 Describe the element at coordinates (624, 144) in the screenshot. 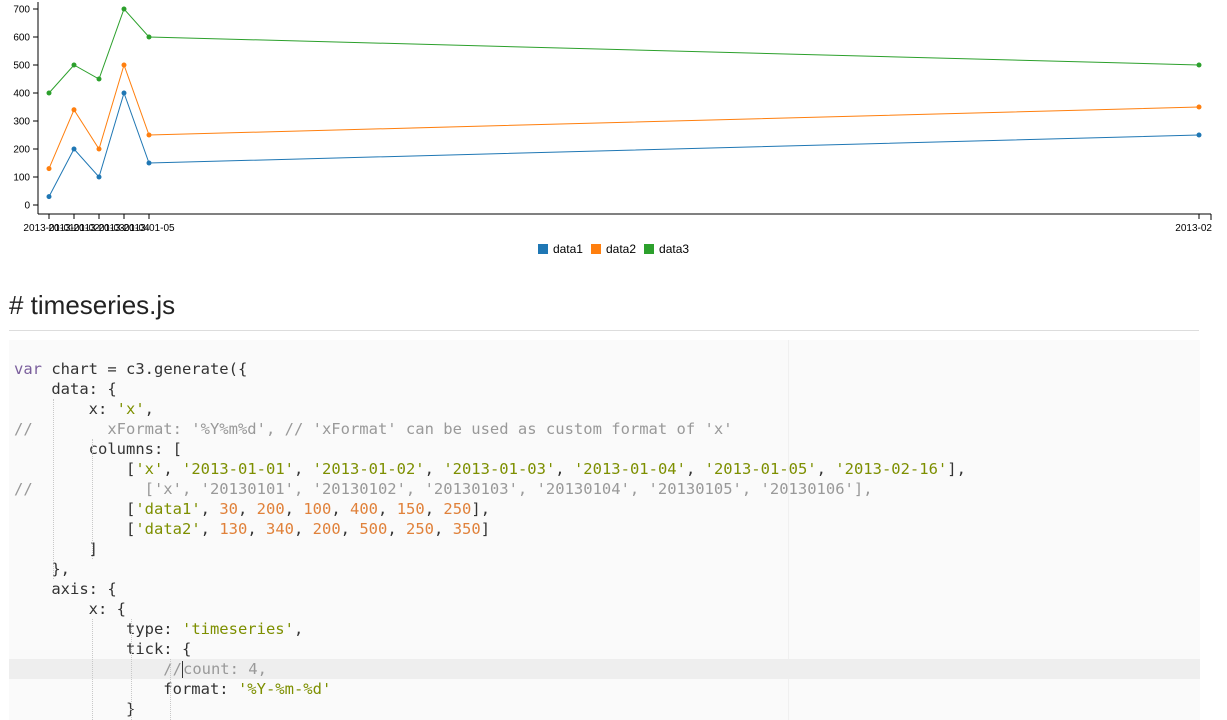

I see `series-line-data1` at that location.